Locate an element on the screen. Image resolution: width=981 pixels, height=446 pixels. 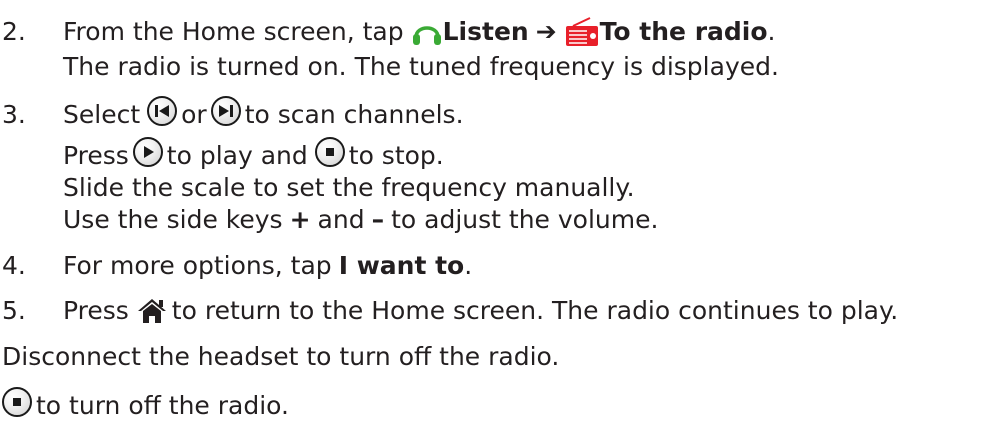
scan-text: to scan channels. is located at coordinates (354, 114).